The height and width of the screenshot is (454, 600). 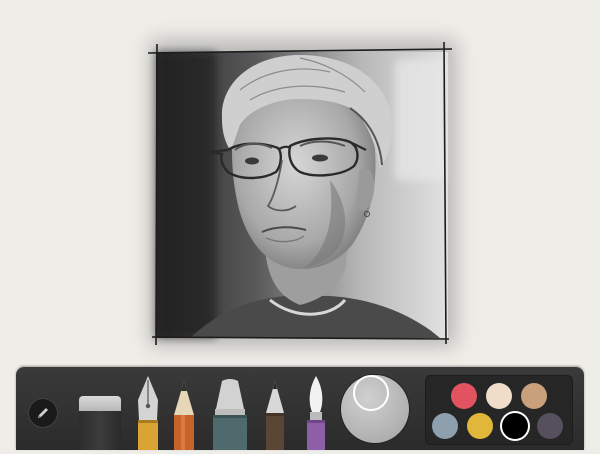 I want to click on eraser-tool, so click(x=100, y=423).